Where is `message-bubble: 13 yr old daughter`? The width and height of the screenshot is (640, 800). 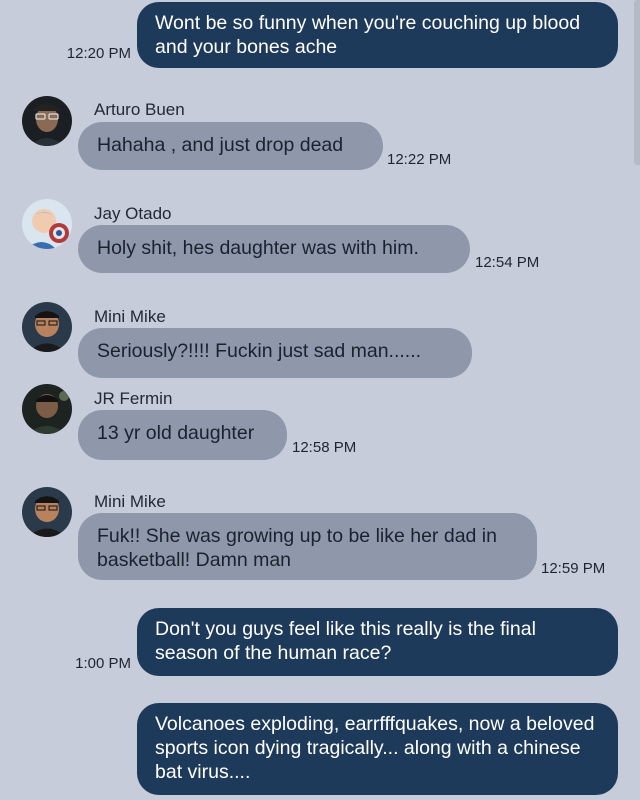
message-bubble: 13 yr old daughter is located at coordinates (182, 435).